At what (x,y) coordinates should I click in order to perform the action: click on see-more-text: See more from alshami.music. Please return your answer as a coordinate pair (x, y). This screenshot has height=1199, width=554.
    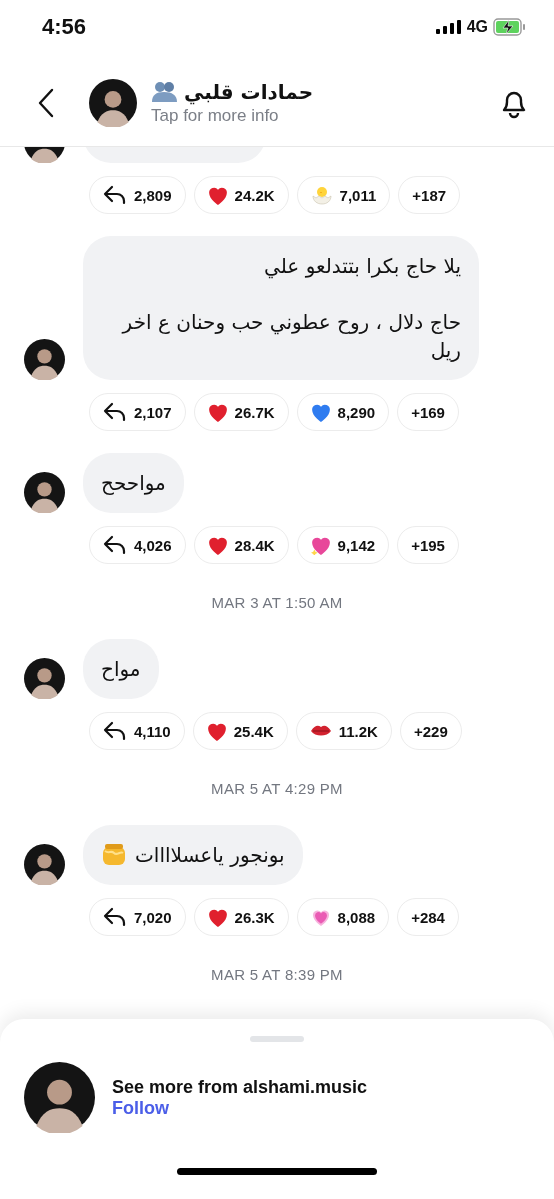
    Looking at the image, I should click on (240, 1087).